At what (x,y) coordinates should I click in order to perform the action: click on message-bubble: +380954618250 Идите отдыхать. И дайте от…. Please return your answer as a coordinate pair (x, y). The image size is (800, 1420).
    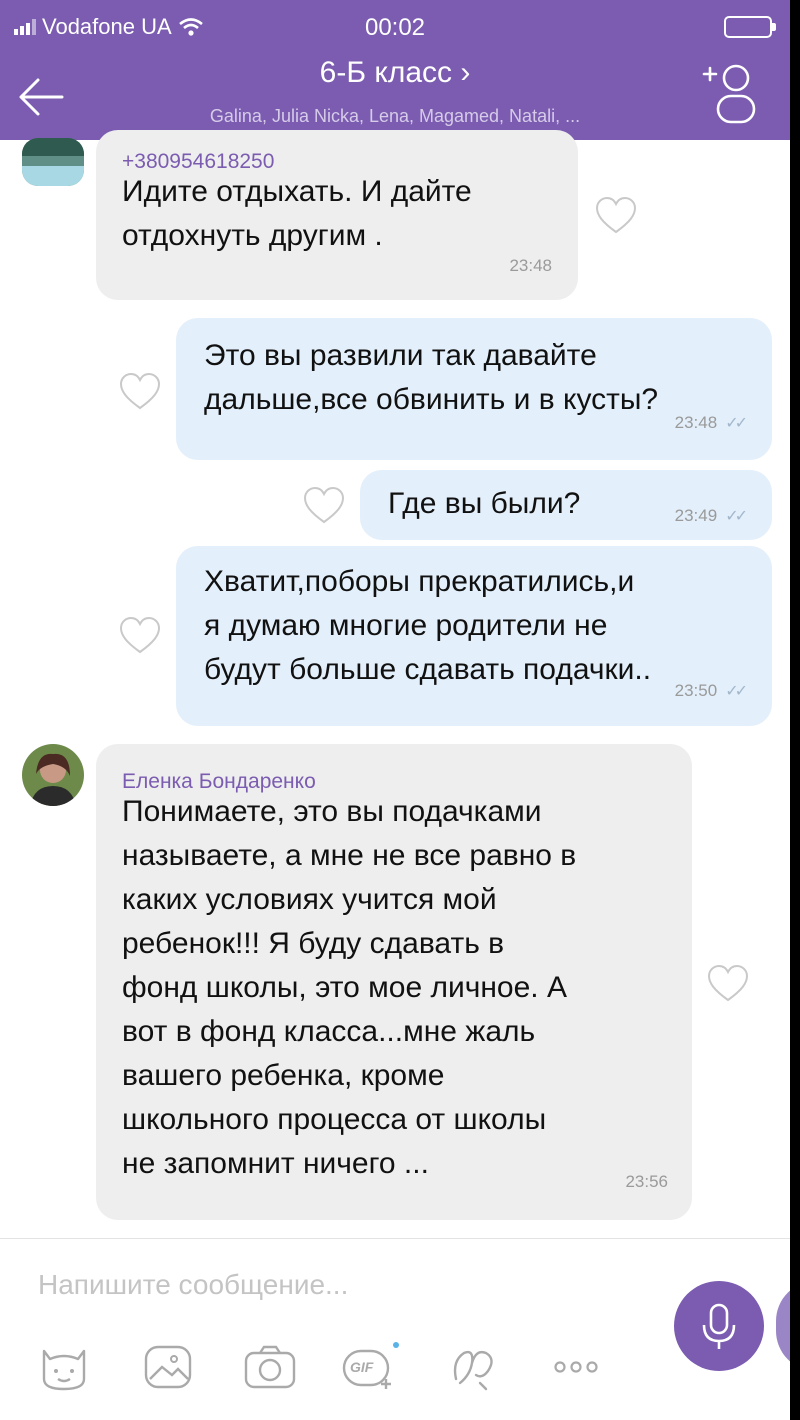
    Looking at the image, I should click on (337, 215).